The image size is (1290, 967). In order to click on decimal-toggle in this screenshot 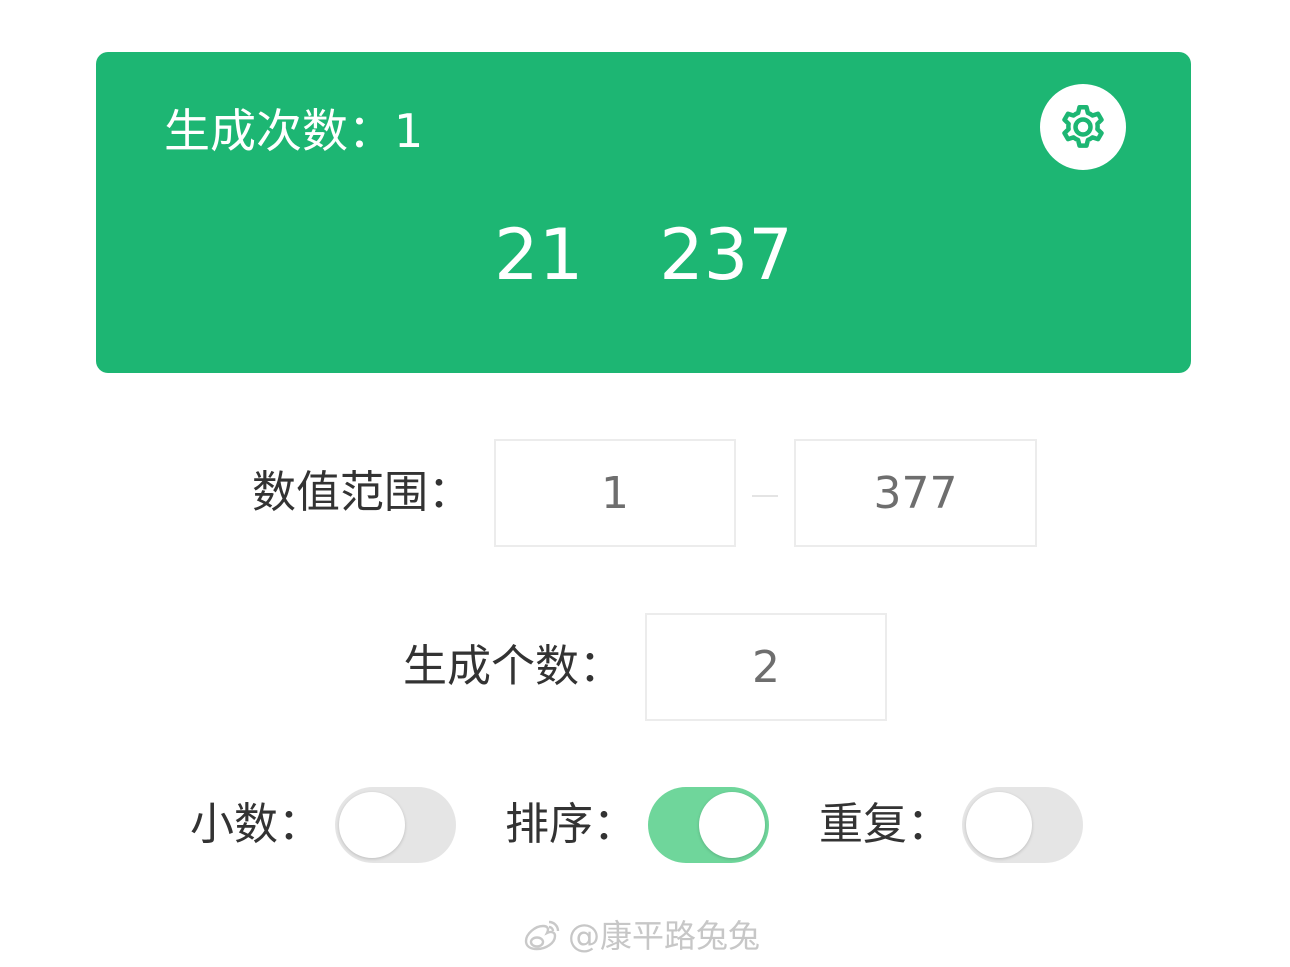, I will do `click(395, 825)`.